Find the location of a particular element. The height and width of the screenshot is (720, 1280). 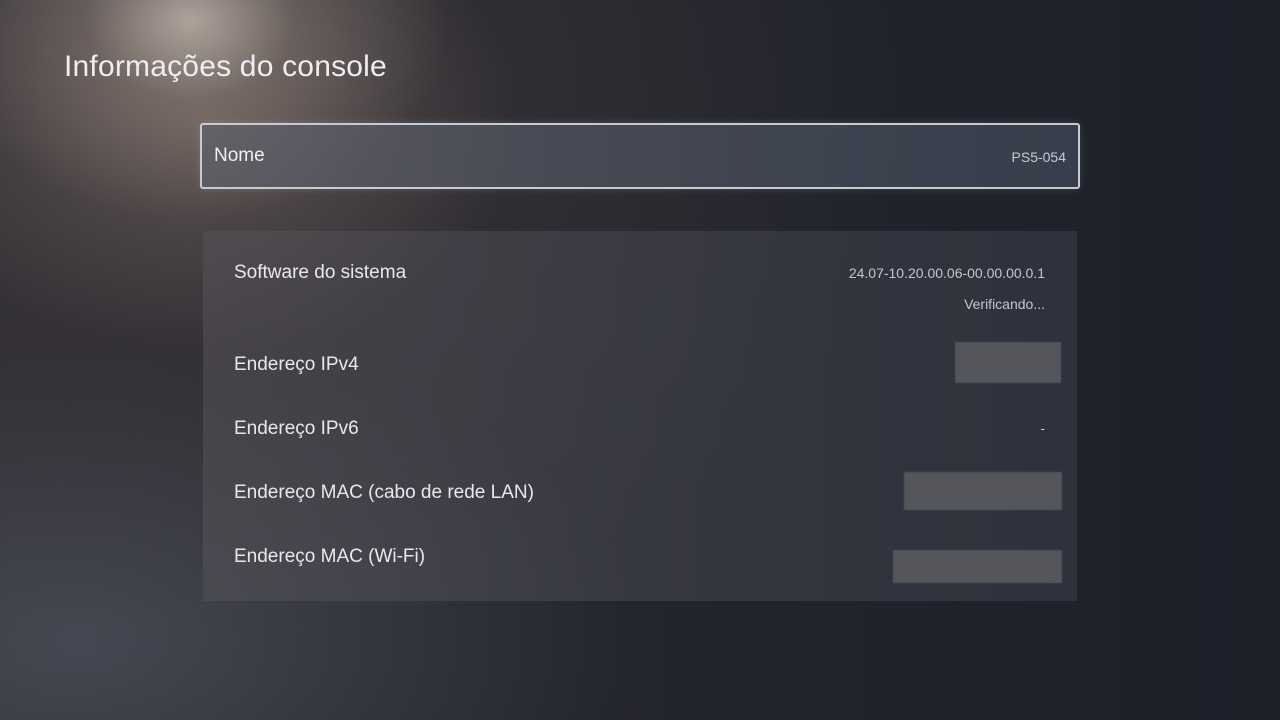

console-name-value: PS5-054 is located at coordinates (1038, 157).